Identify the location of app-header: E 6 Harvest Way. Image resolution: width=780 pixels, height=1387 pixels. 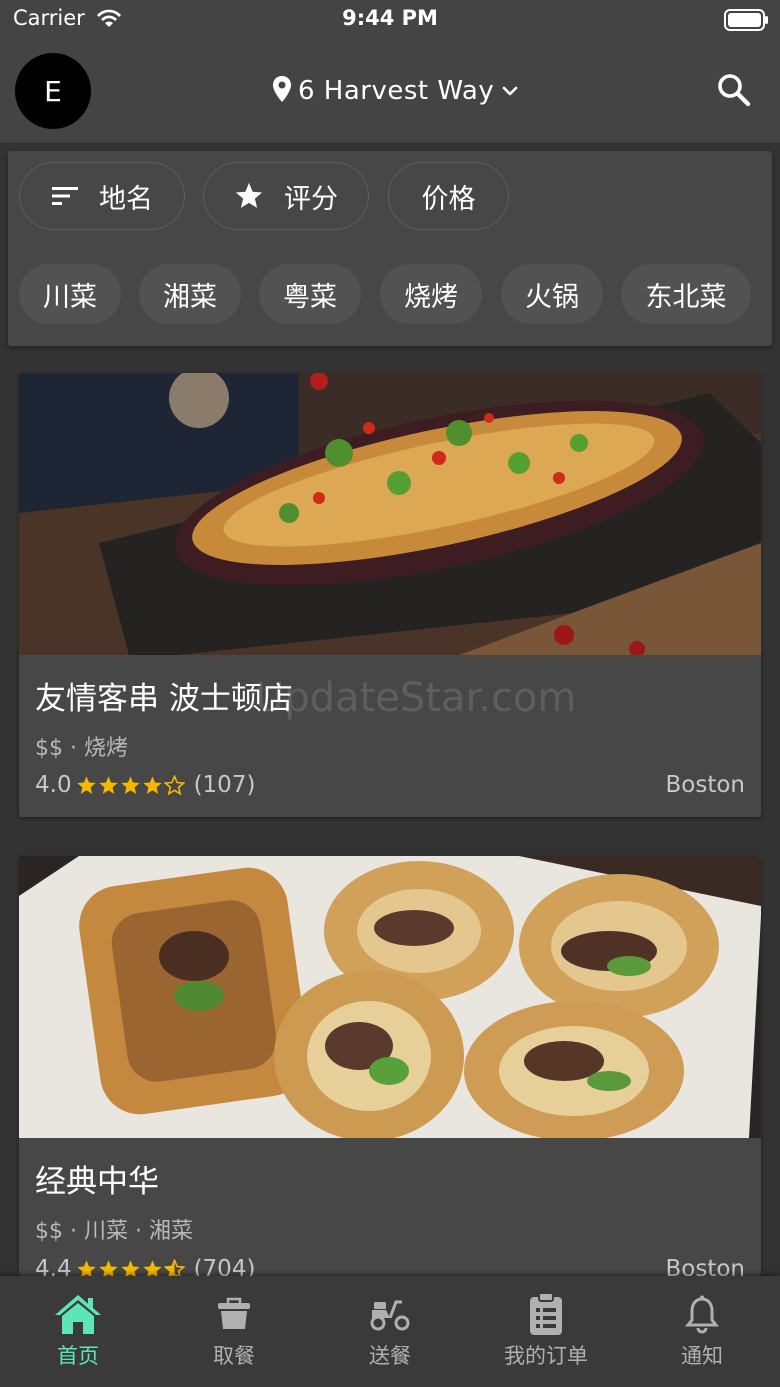
(390, 91).